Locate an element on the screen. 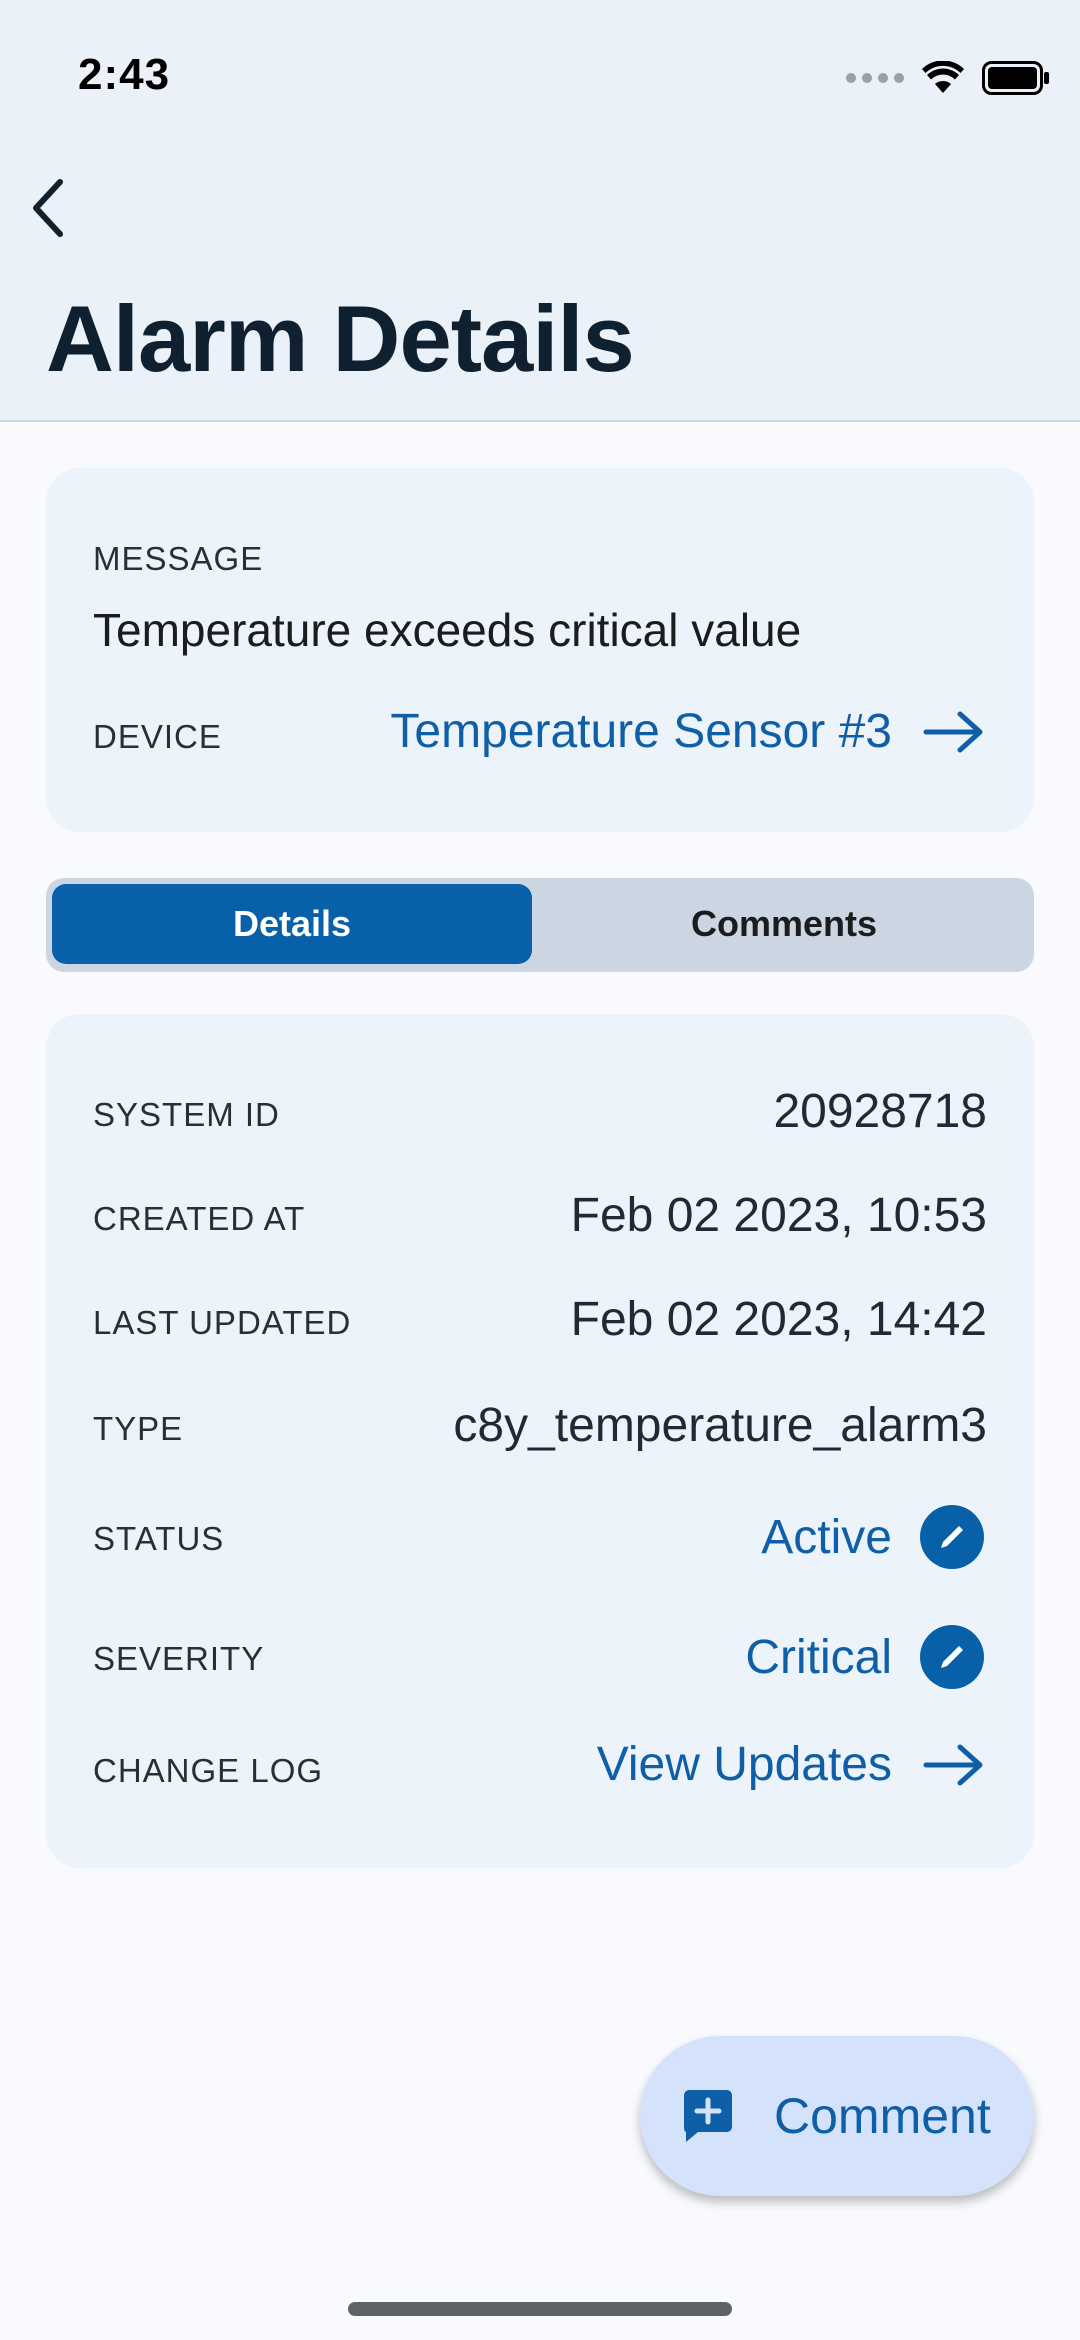  edit-status-button is located at coordinates (952, 1537).